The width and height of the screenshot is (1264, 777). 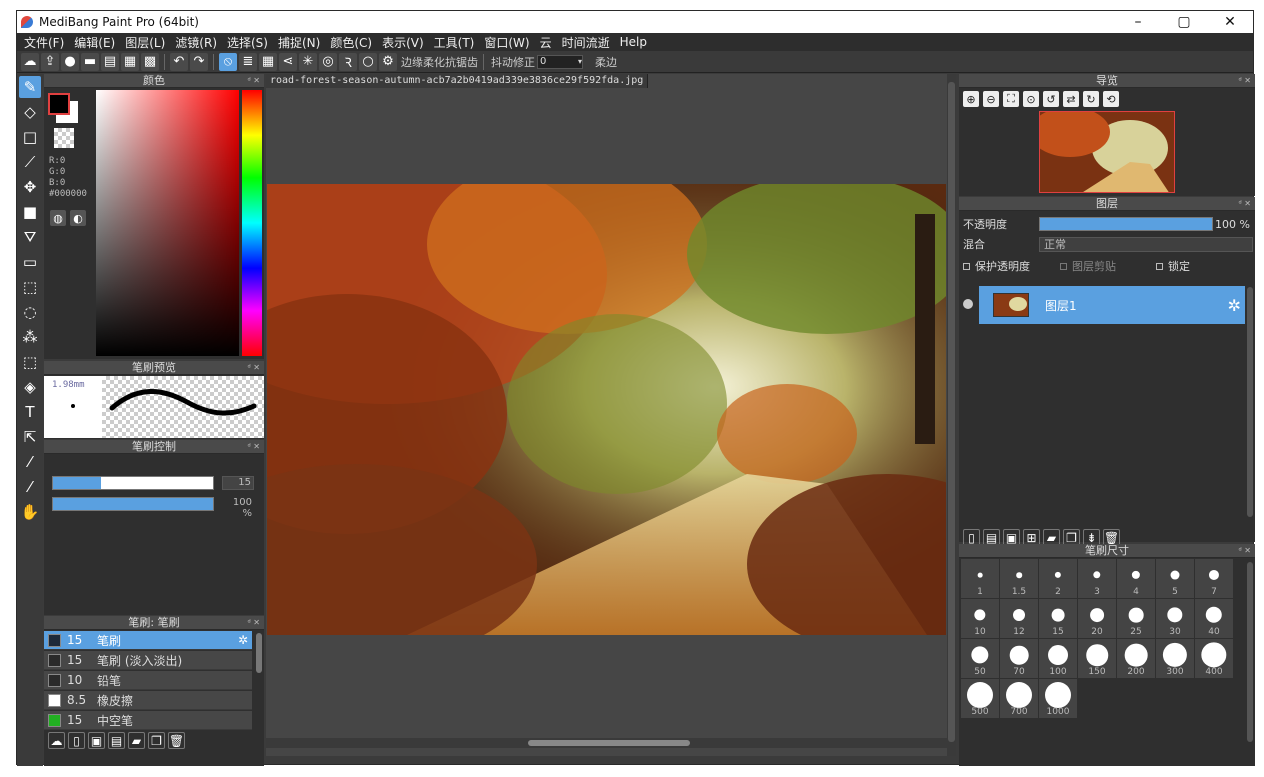 I want to click on fill-rect-tool-icon: ■, so click(x=30, y=212).